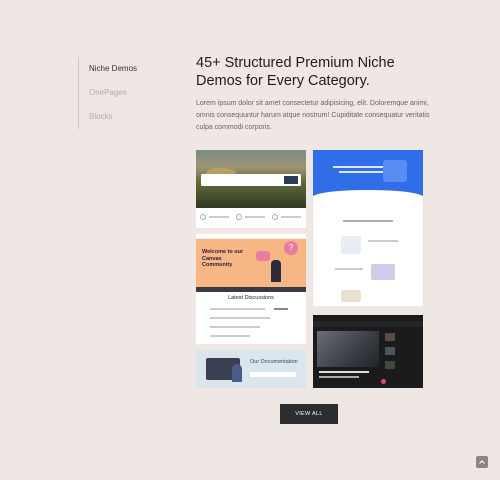  Describe the element at coordinates (291, 248) in the screenshot. I see `question-bubble-icon: ?` at that location.